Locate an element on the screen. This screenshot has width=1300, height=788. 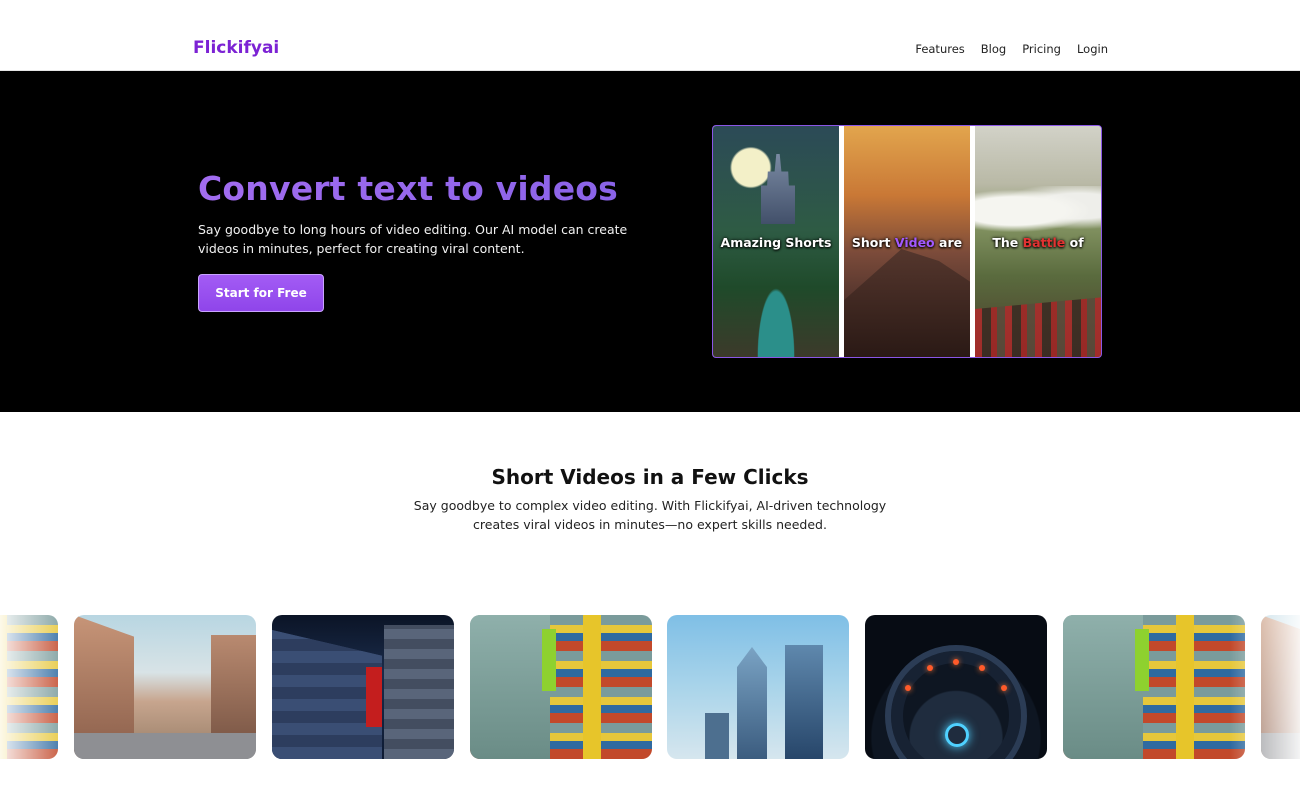
gallery-fade-right is located at coordinates (1265, 687).